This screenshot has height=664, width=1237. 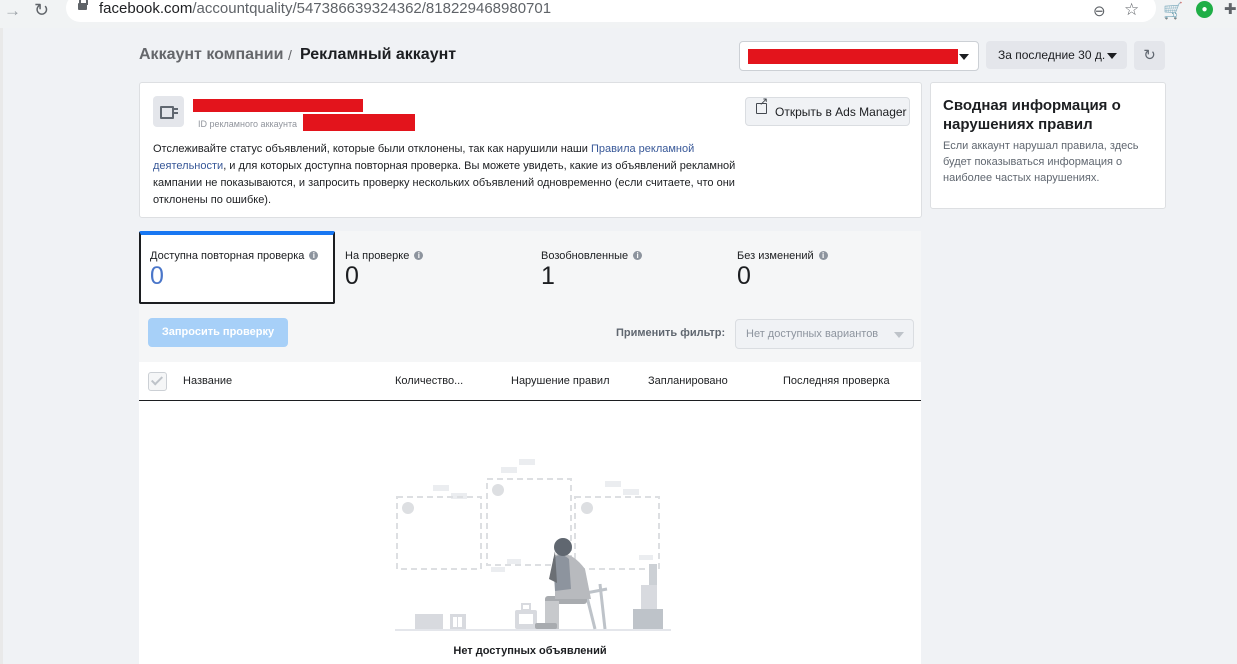 I want to click on filter-dropdown: Нет доступных вариантов, so click(x=824, y=334).